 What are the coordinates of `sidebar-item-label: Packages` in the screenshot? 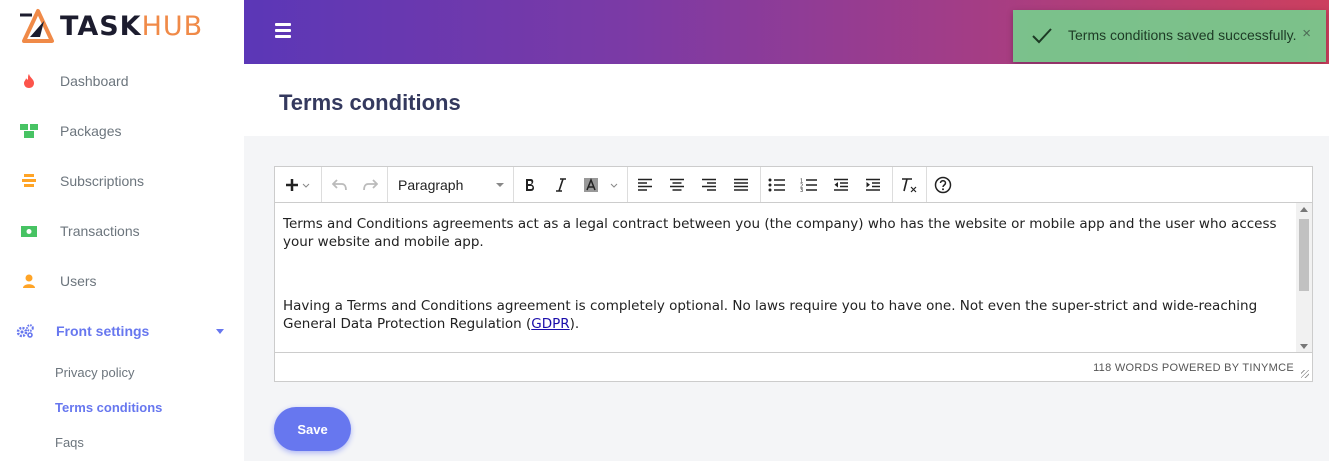 It's located at (91, 131).